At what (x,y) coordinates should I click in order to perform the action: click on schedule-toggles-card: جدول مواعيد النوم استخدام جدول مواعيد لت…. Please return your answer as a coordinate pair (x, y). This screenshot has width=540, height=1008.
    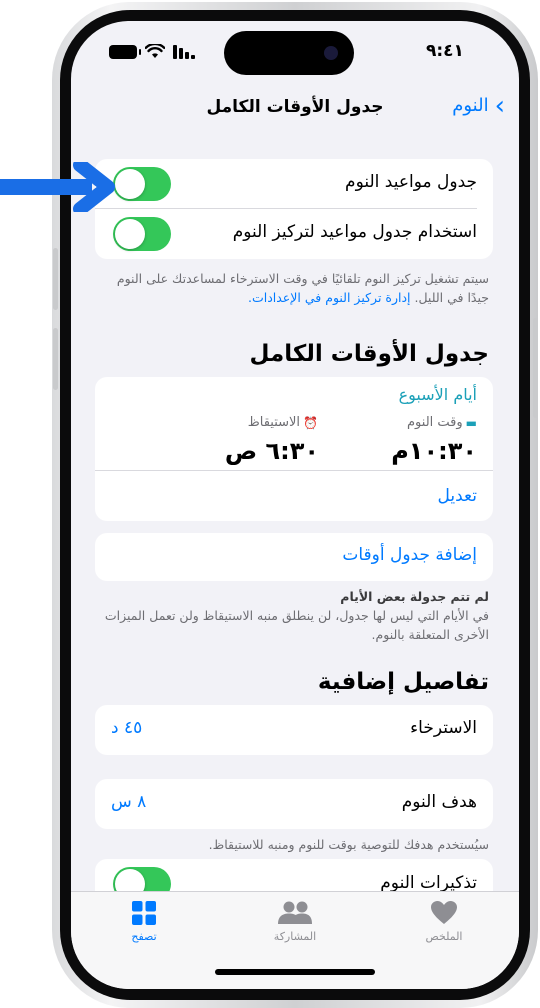
    Looking at the image, I should click on (294, 209).